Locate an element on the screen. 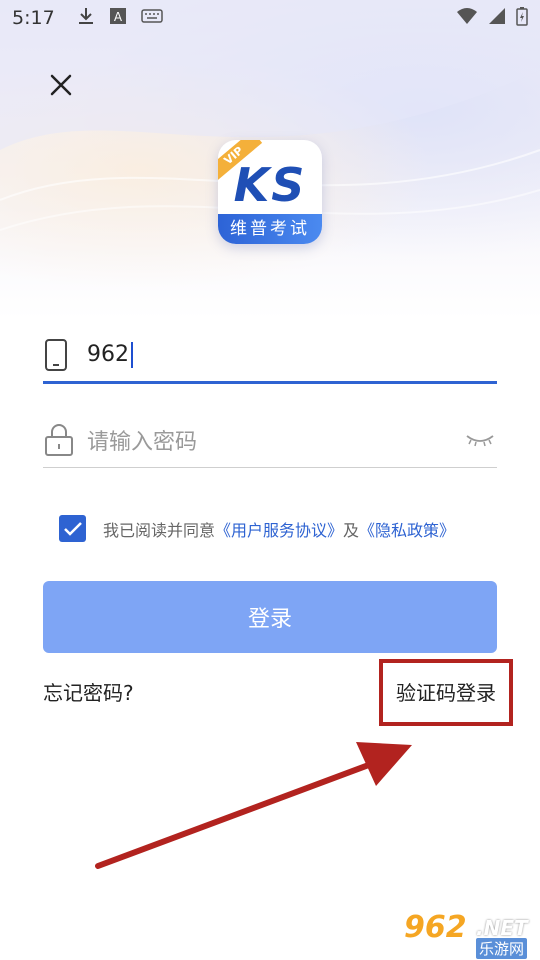  forgot-password-link: 忘记密码? is located at coordinates (88, 691).